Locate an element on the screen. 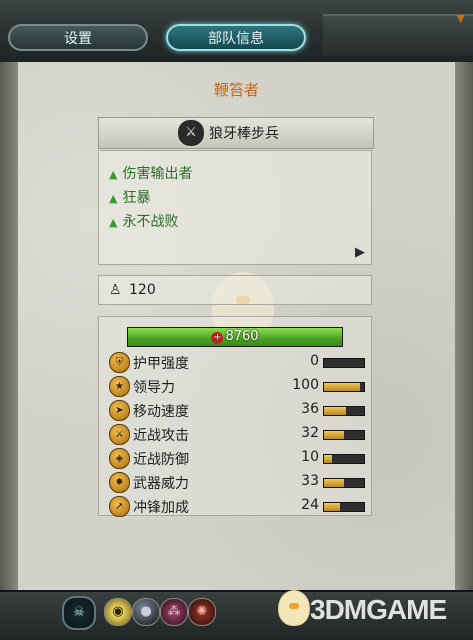  ability-item: ▲ 永不战败 is located at coordinates (143, 221).